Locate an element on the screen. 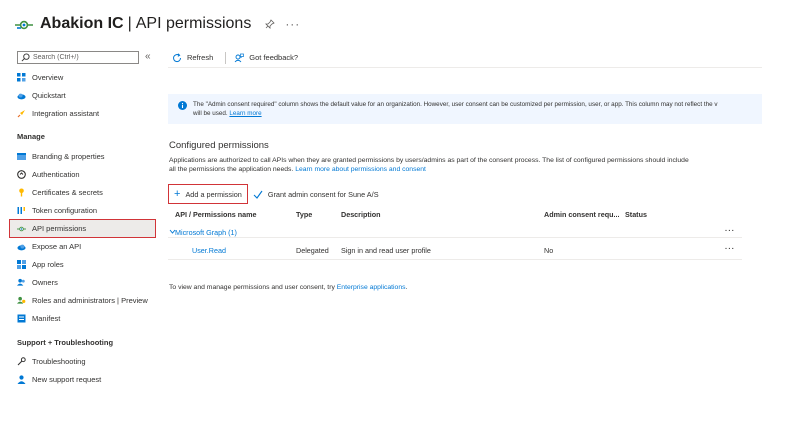  support-person-icon is located at coordinates (21, 379).